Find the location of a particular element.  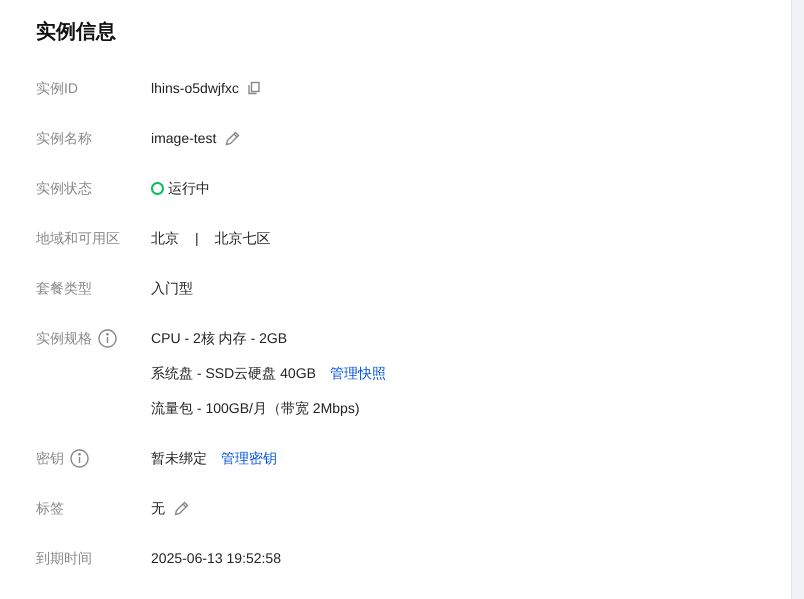

field-value: 暂未绑定 is located at coordinates (179, 458).